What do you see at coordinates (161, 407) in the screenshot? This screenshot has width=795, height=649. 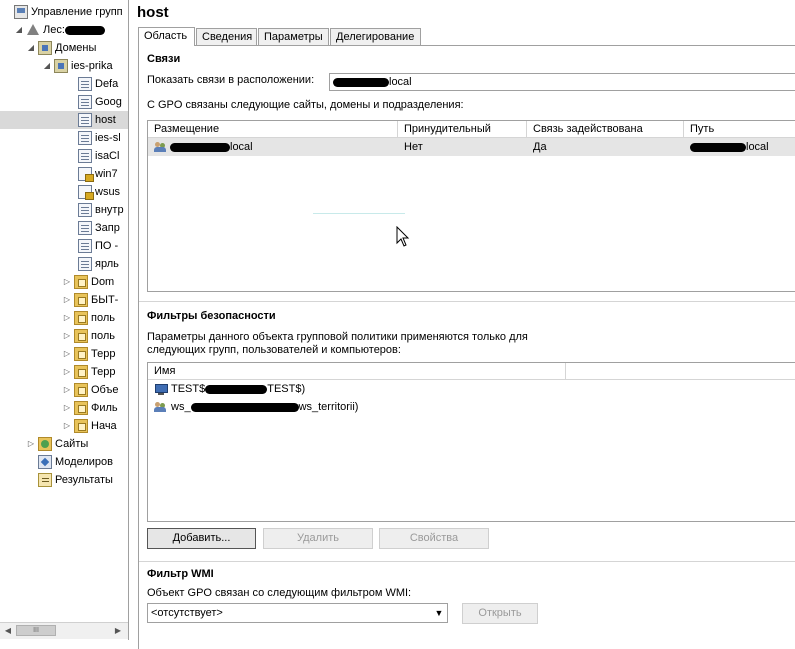 I see `group-icon` at bounding box center [161, 407].